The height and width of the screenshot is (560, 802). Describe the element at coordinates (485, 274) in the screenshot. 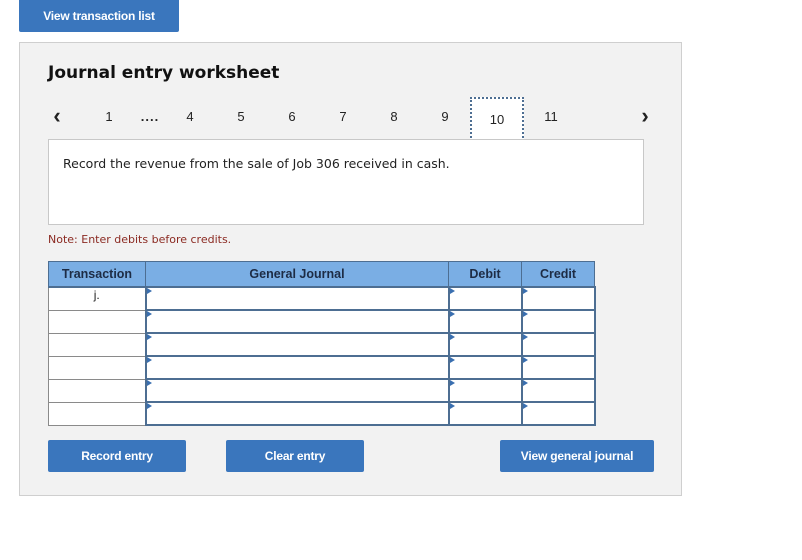

I see `header-debit: Debit` at that location.